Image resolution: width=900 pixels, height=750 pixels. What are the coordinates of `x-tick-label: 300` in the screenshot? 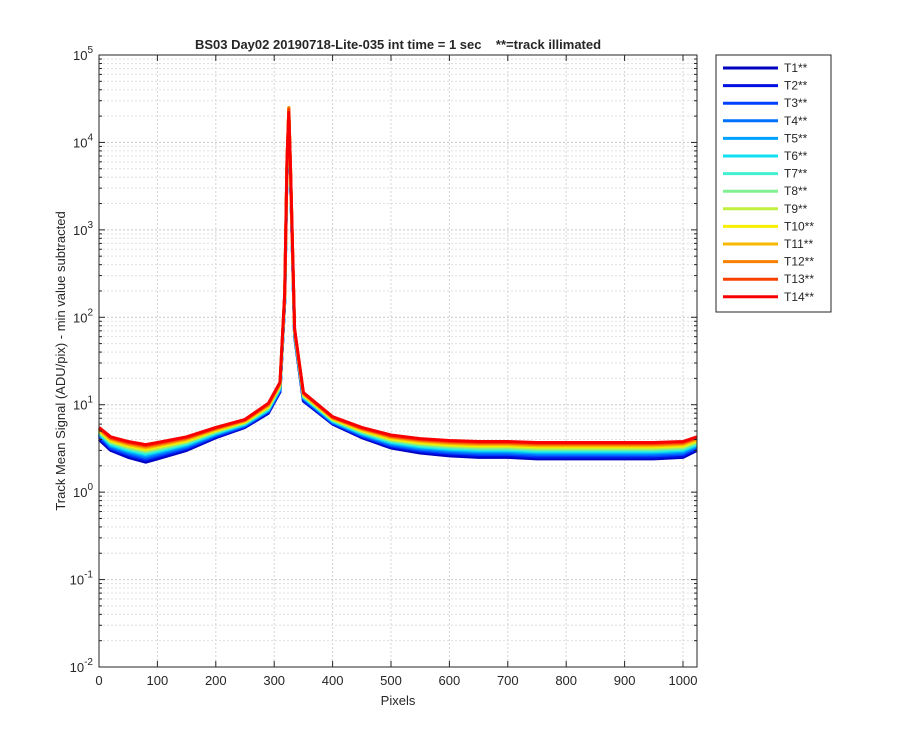 It's located at (274, 680).